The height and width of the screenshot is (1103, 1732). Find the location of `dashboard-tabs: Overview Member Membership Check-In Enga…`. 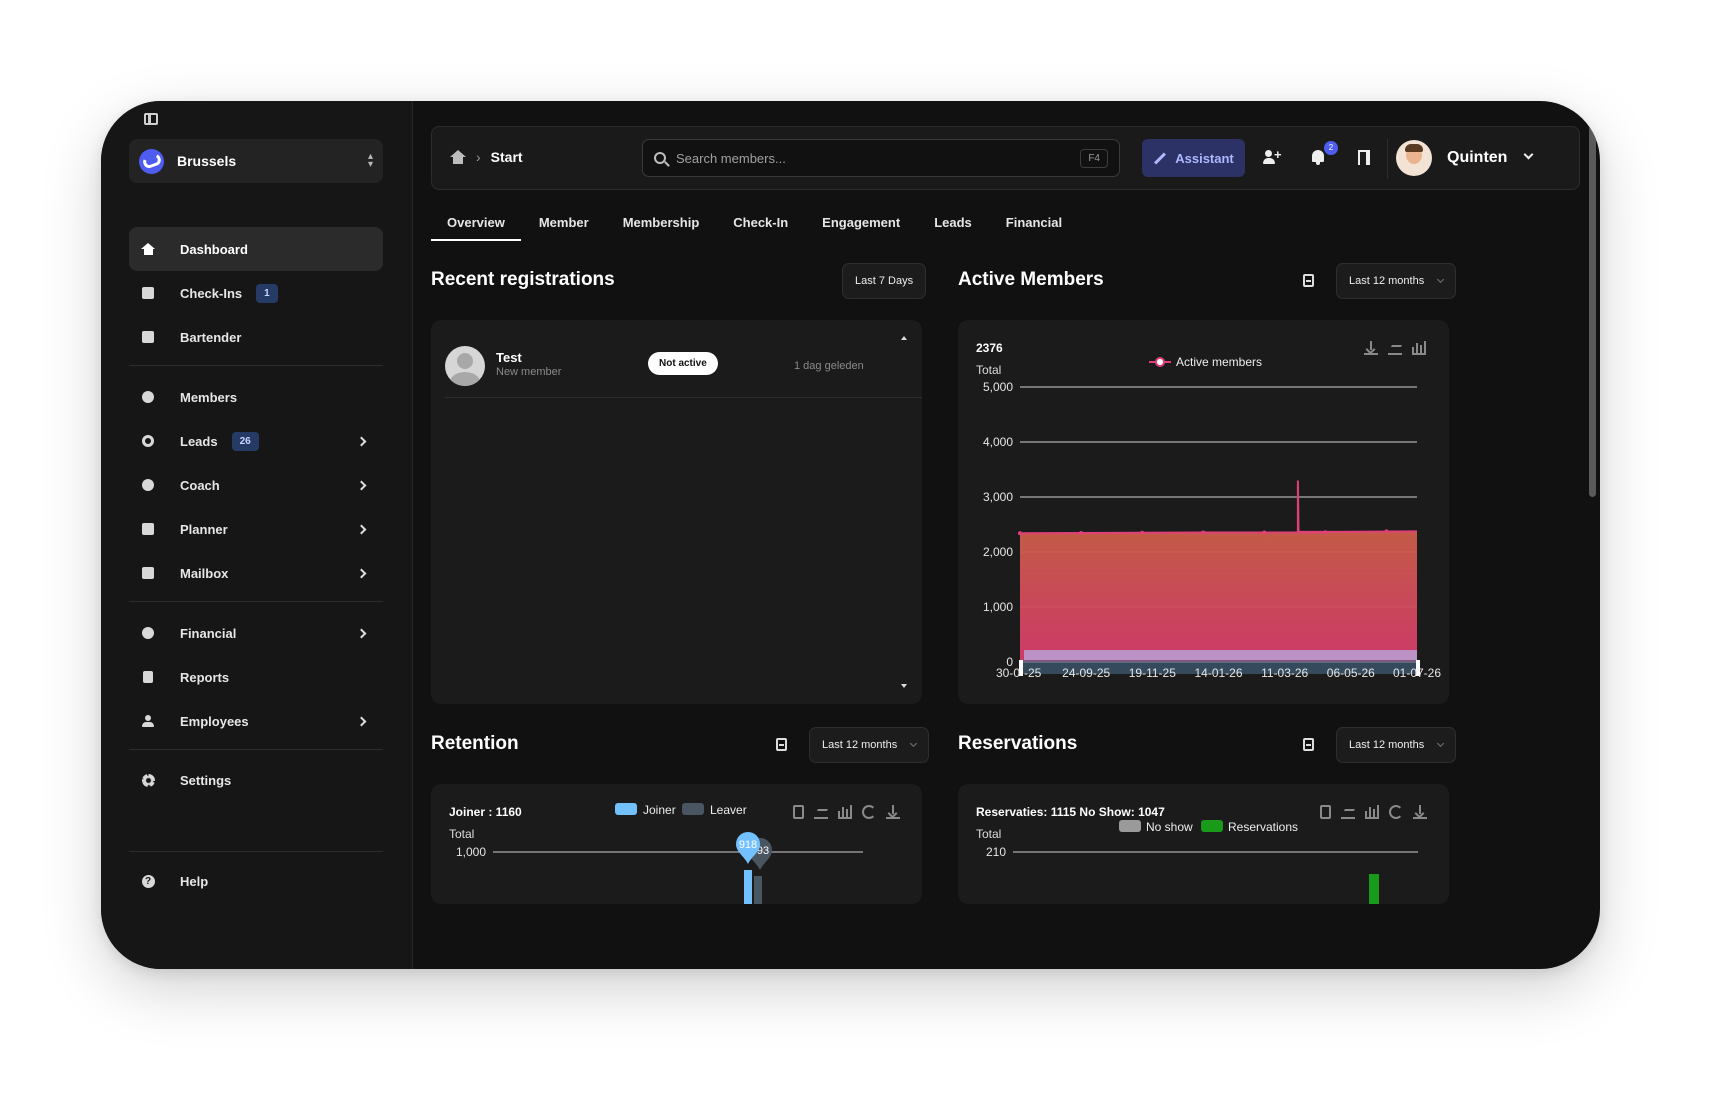

dashboard-tabs: Overview Member Membership Check-In Enga… is located at coordinates (755, 223).